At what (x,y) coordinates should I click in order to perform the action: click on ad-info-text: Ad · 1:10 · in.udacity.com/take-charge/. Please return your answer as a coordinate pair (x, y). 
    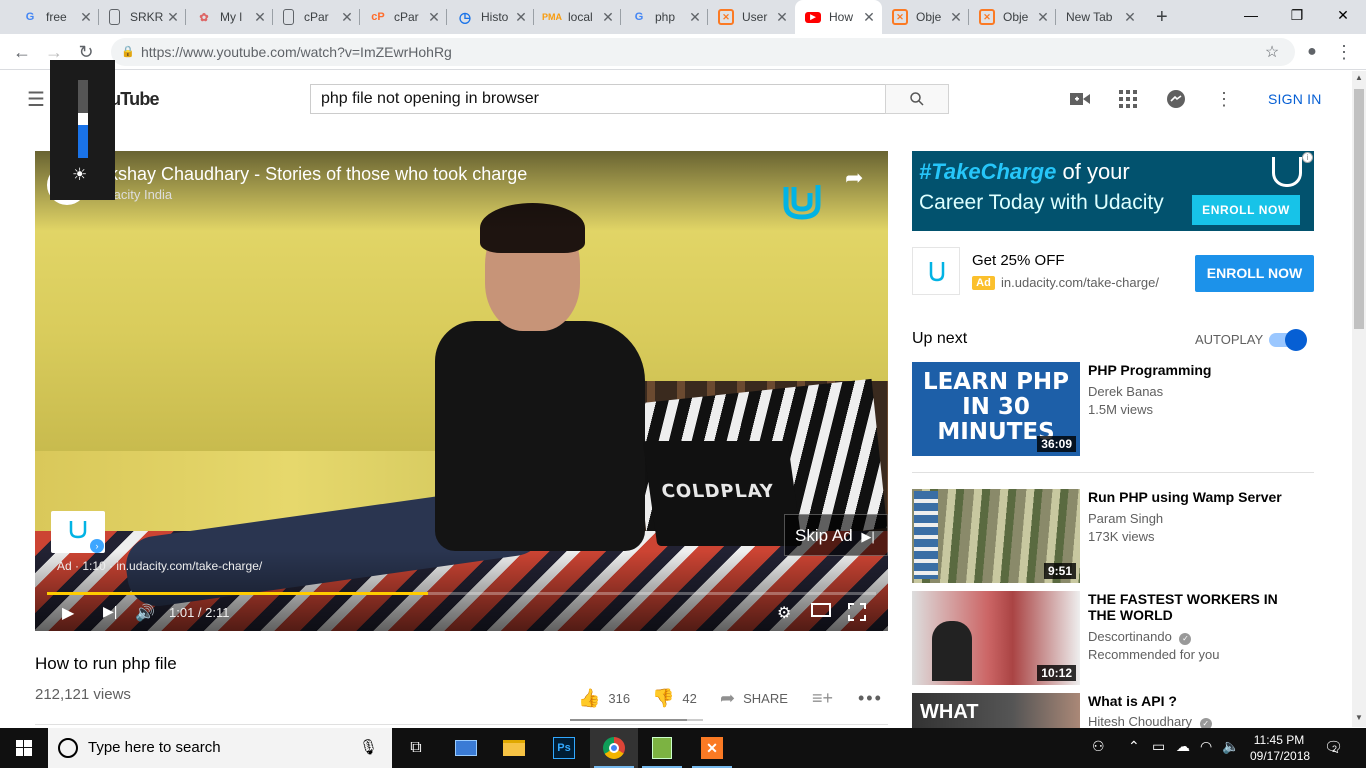
    Looking at the image, I should click on (159, 566).